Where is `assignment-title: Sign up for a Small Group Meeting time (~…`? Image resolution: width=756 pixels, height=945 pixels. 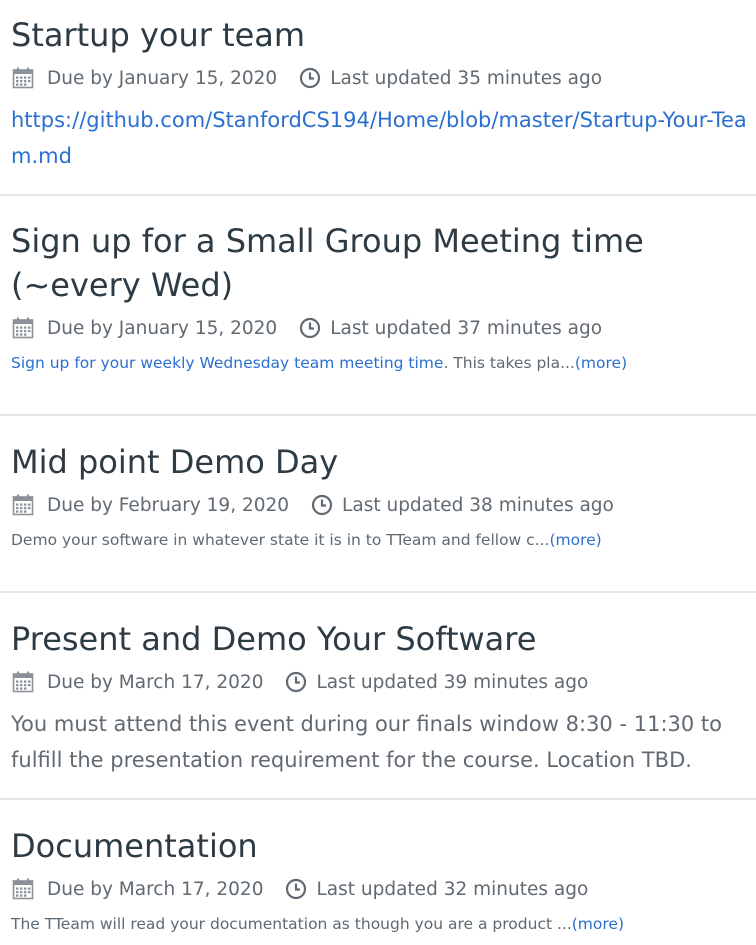
assignment-title: Sign up for a Small Group Meeting time (~… is located at coordinates (327, 263).